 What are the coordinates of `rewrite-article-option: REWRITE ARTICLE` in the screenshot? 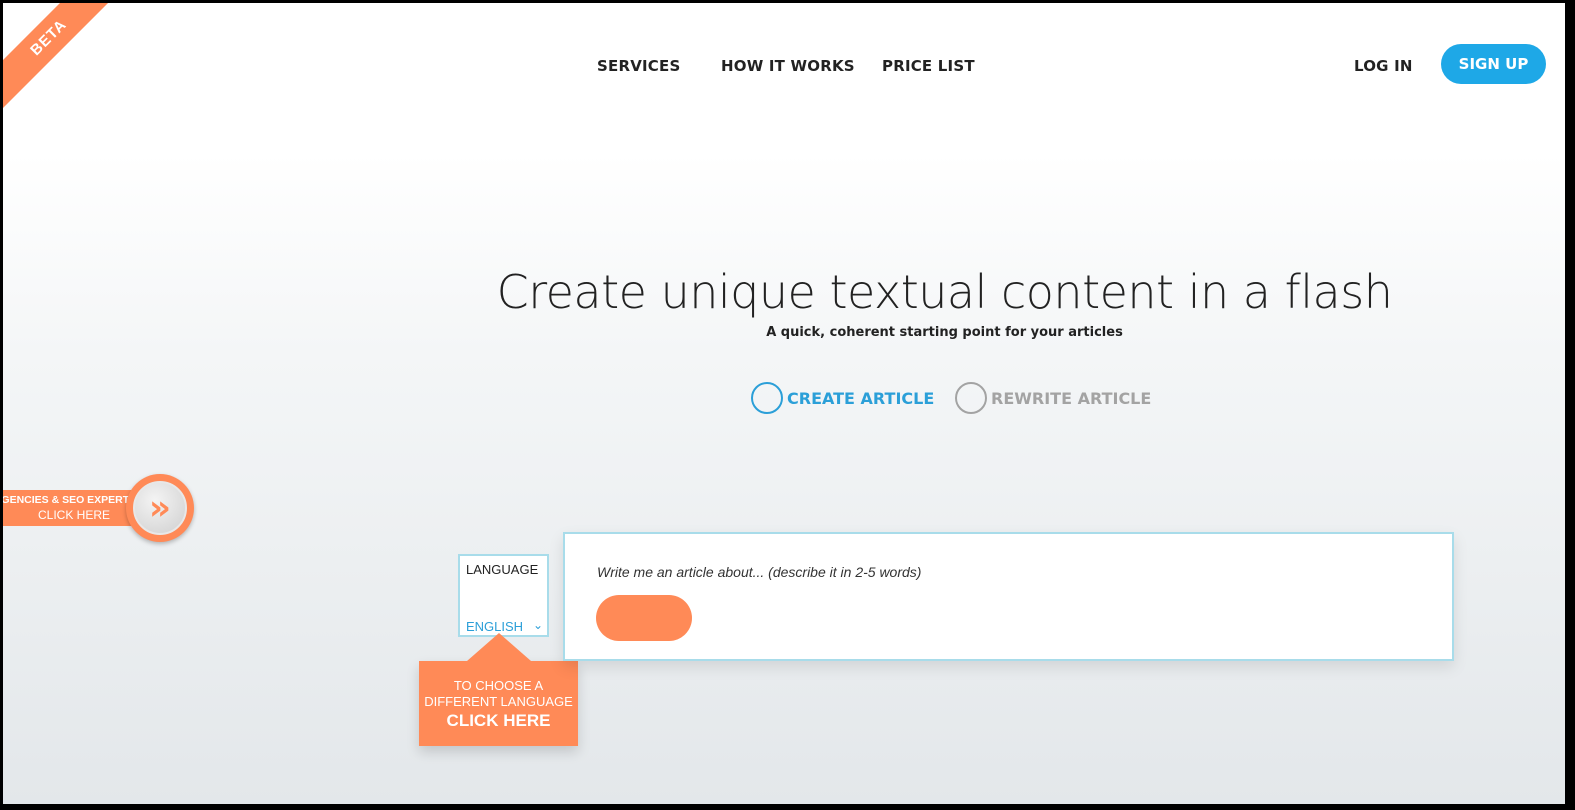 It's located at (1053, 398).